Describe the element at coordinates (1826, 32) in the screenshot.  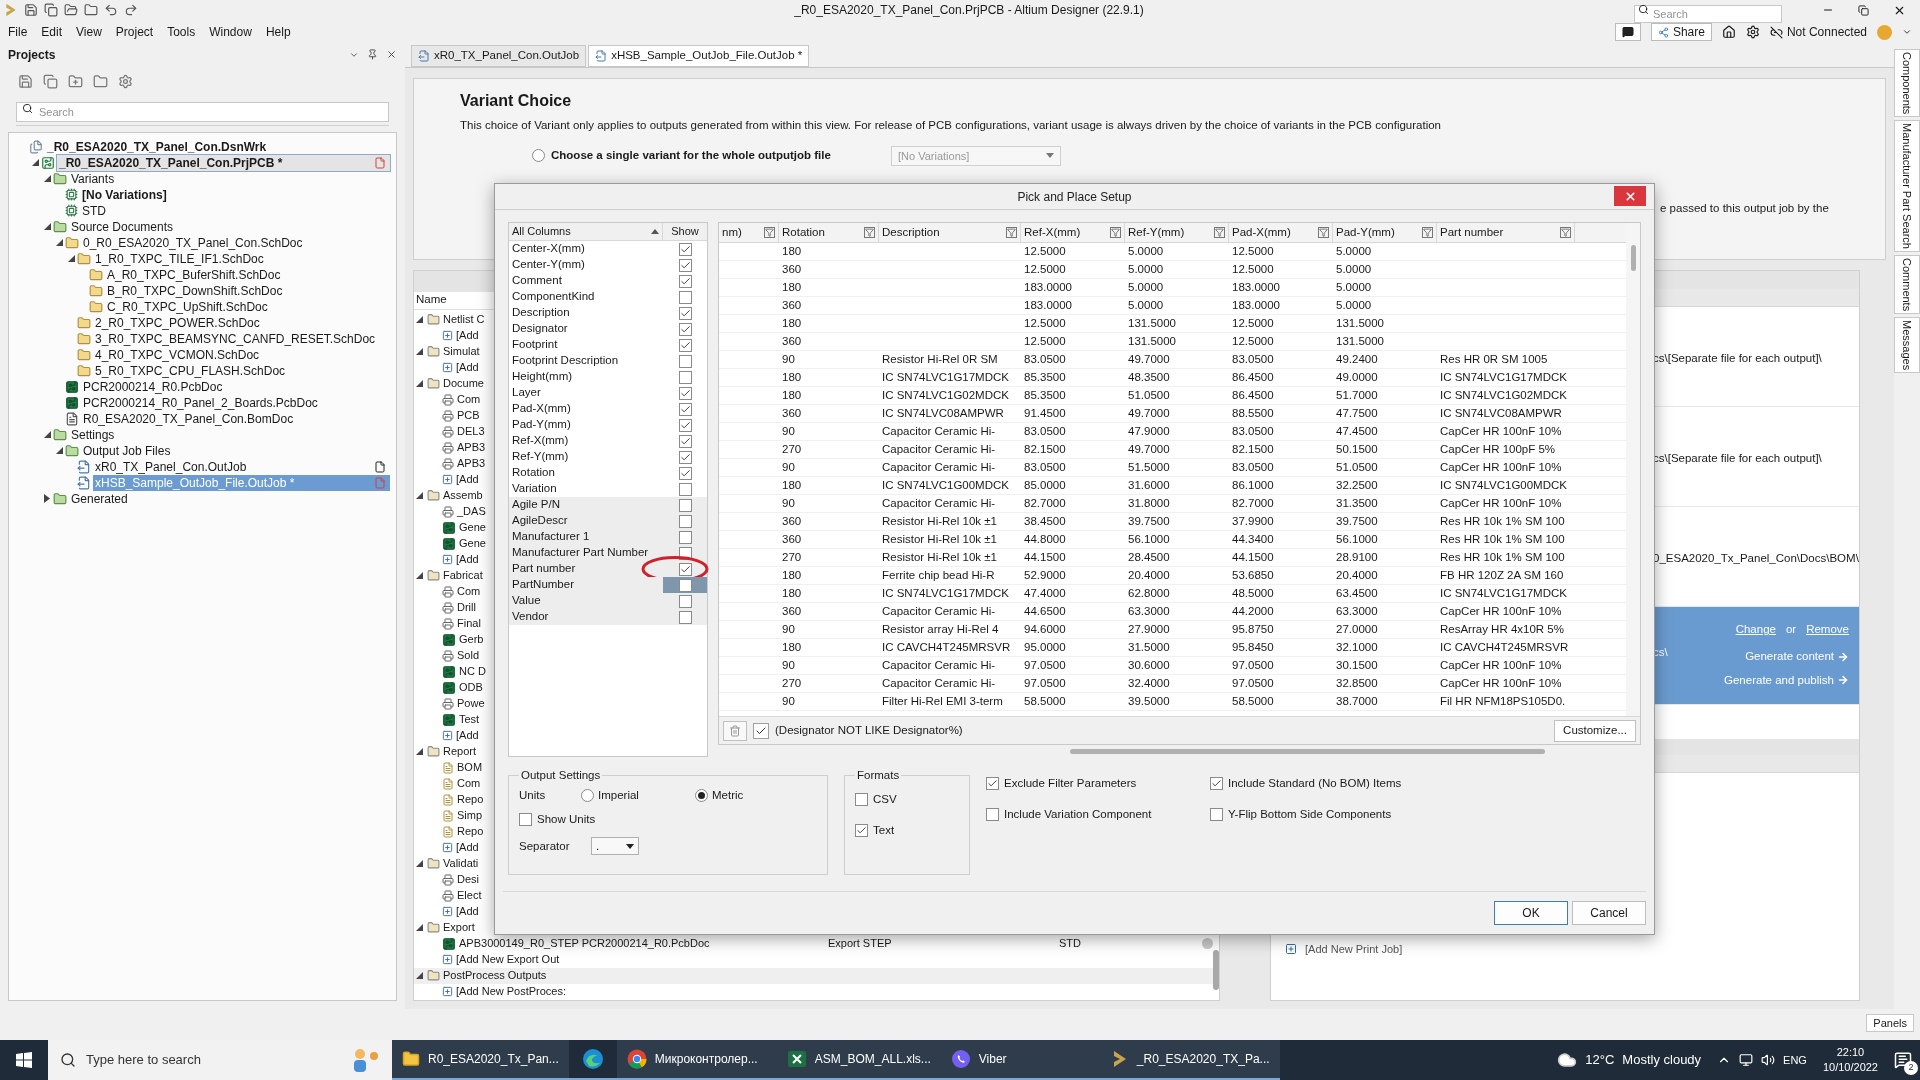
I see `connection-status: Not Connected` at that location.